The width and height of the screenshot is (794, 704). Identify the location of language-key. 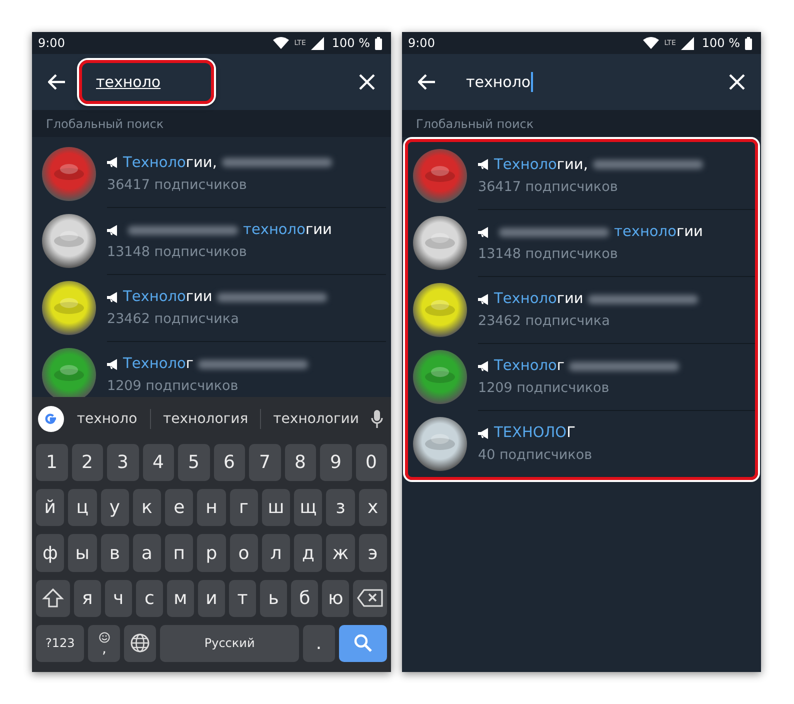
(140, 643).